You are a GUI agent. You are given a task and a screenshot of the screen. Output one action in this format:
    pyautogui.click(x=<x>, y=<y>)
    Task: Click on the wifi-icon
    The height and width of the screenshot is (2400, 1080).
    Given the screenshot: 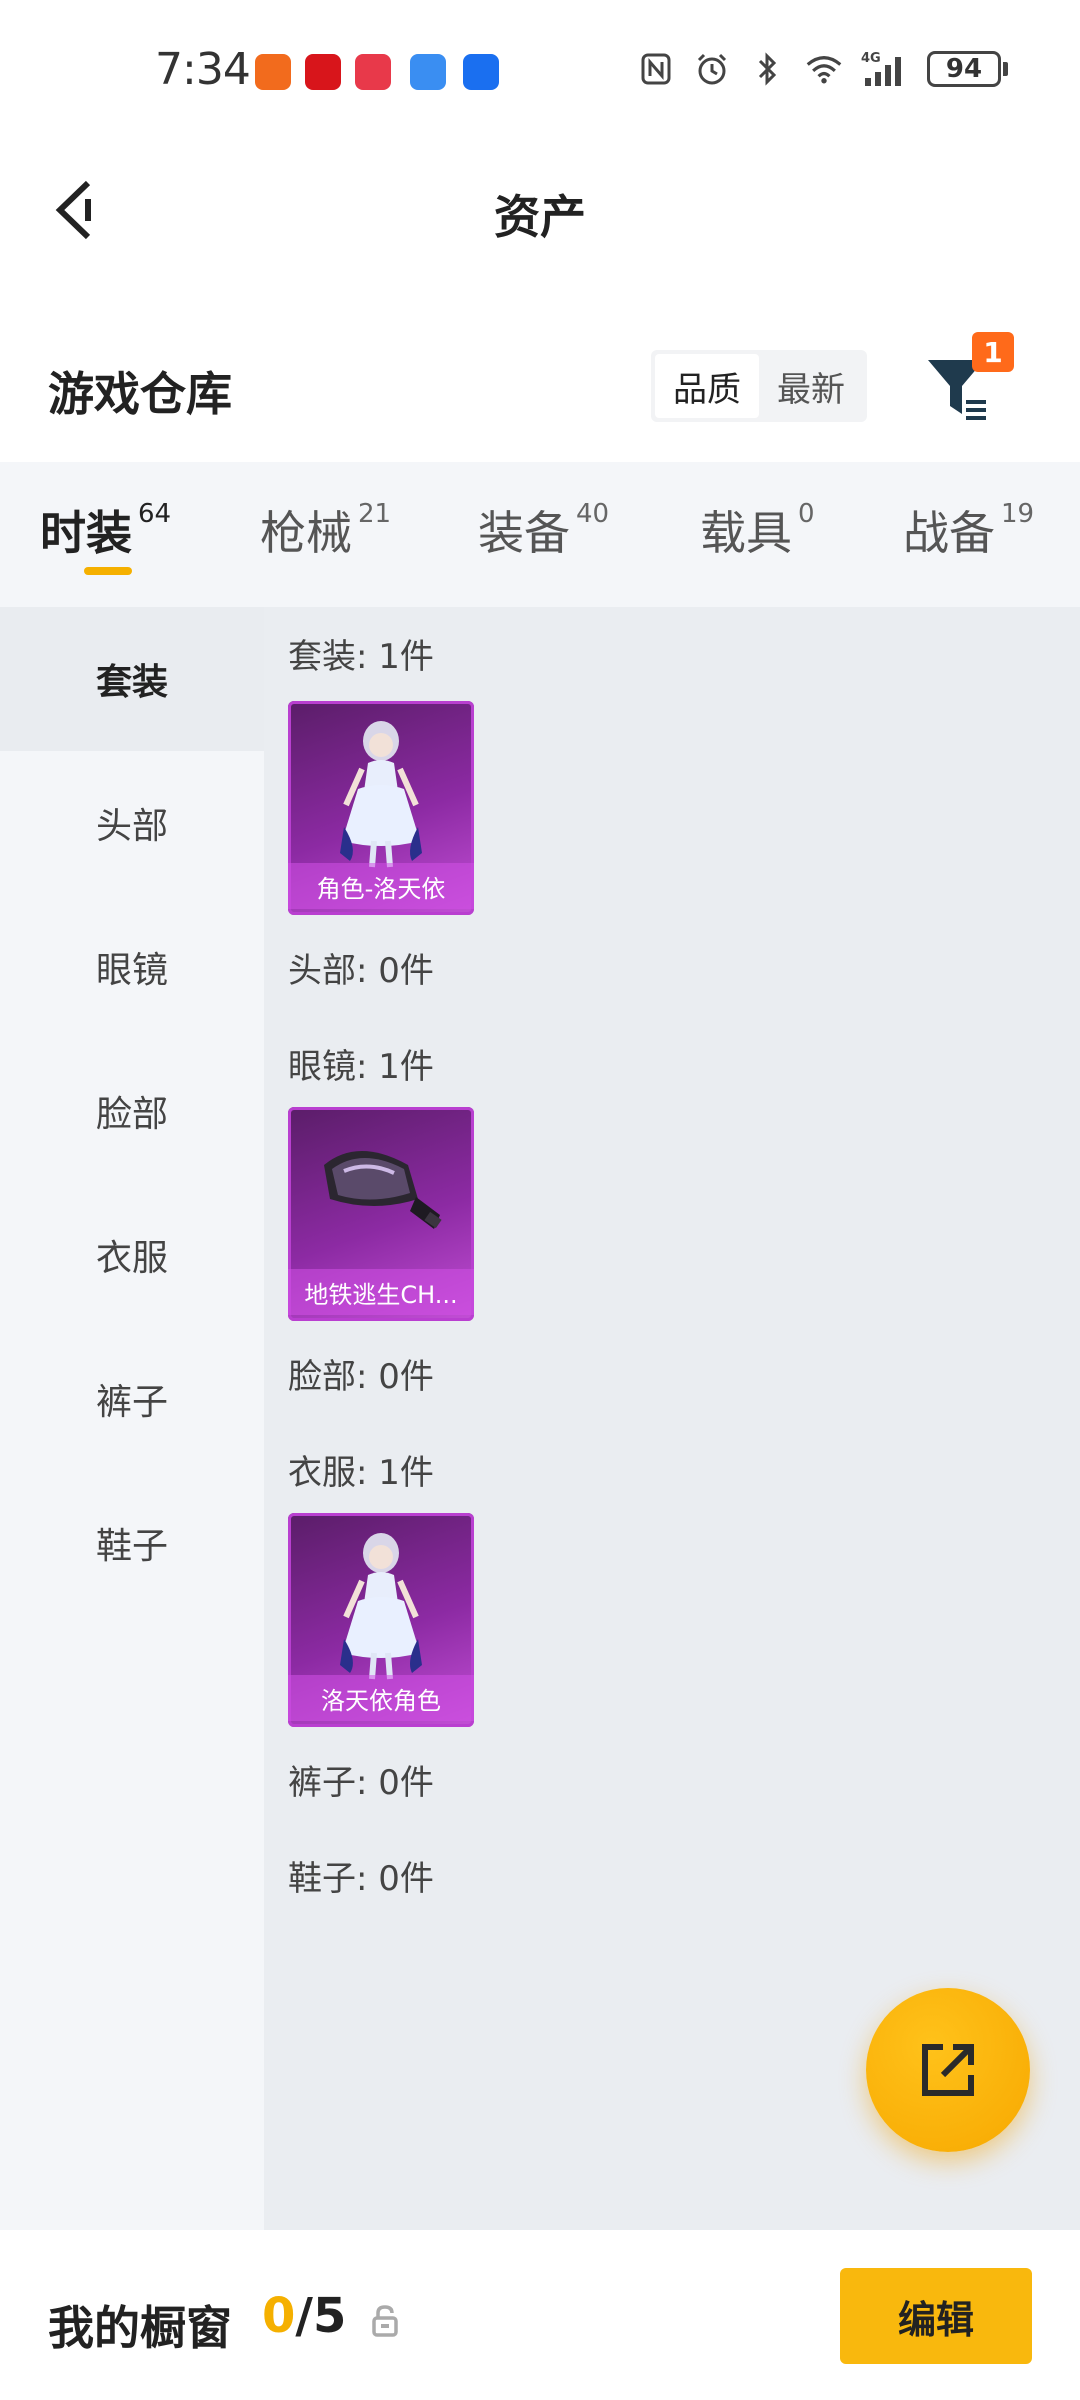 What is the action you would take?
    pyautogui.click(x=824, y=69)
    